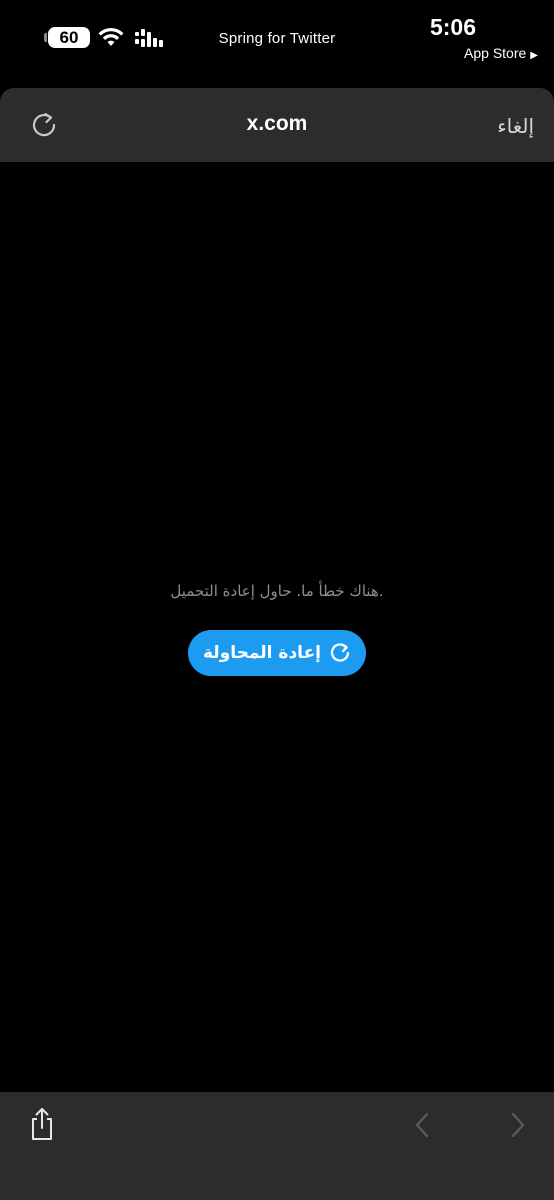 The width and height of the screenshot is (554, 1200). What do you see at coordinates (42, 1124) in the screenshot?
I see `share-icon` at bounding box center [42, 1124].